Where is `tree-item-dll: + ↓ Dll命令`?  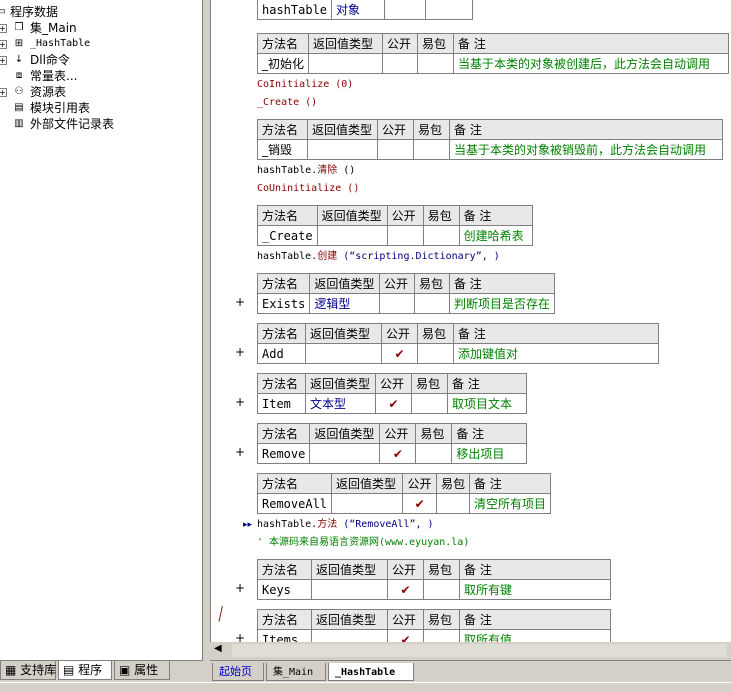
tree-item-dll: + ↓ Dll命令 is located at coordinates (100, 60).